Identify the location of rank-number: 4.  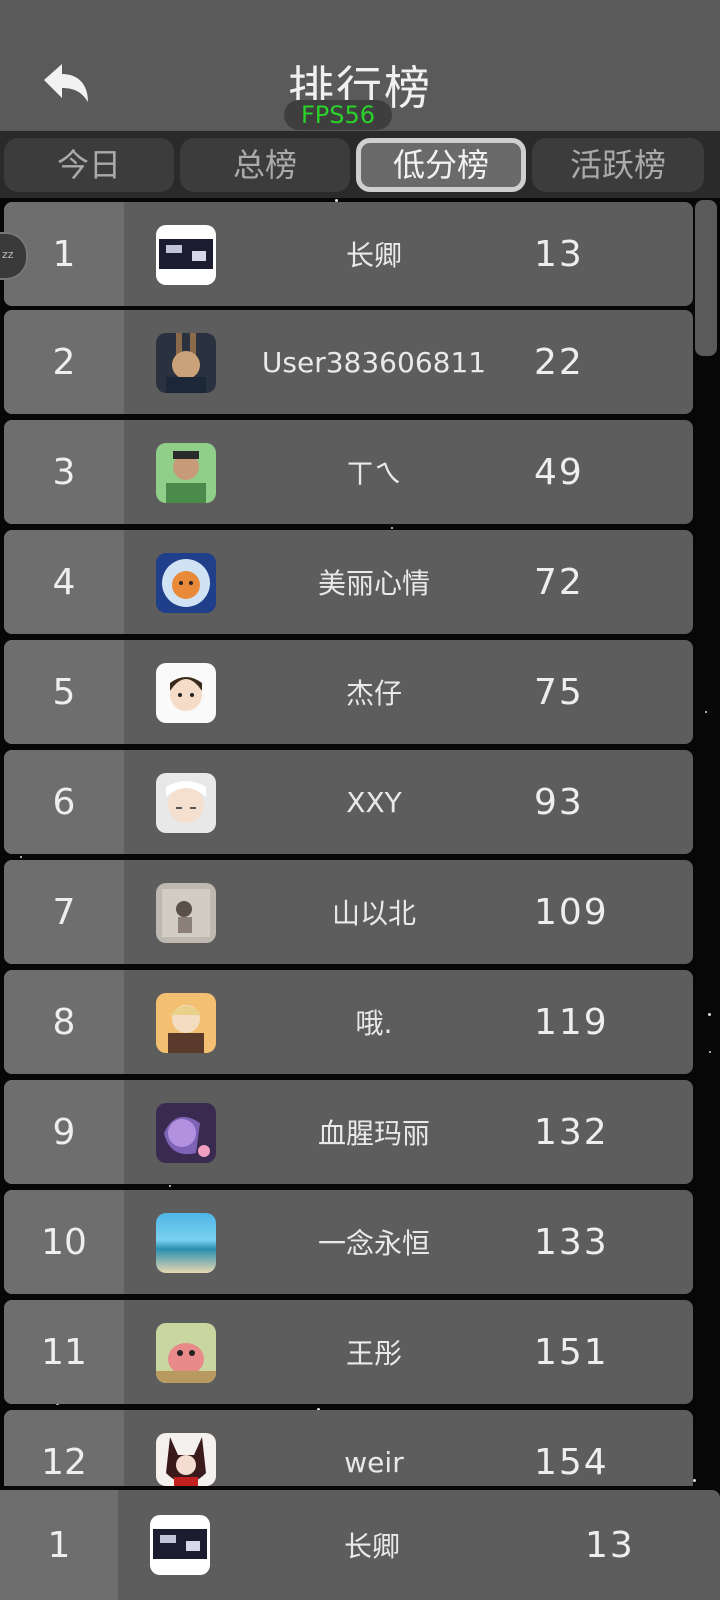
(64, 582).